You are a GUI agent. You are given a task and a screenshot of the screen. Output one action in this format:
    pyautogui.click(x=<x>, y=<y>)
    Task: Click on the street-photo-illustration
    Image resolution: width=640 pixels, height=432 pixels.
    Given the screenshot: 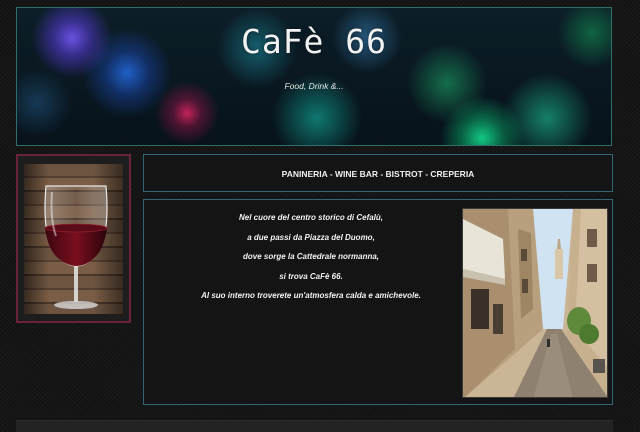 What is the action you would take?
    pyautogui.click(x=535, y=303)
    